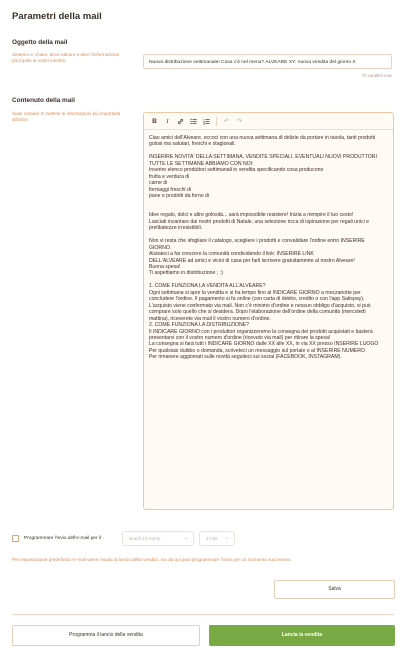 The image size is (407, 660). Describe the element at coordinates (268, 121) in the screenshot. I see `editor-toolbar: B I ↶ ↷` at that location.